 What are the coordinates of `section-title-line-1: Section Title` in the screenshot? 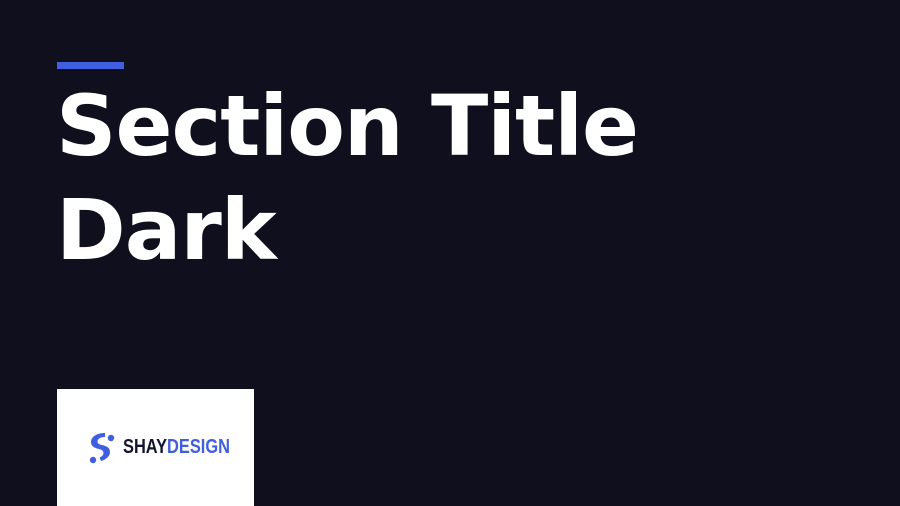 It's located at (347, 126).